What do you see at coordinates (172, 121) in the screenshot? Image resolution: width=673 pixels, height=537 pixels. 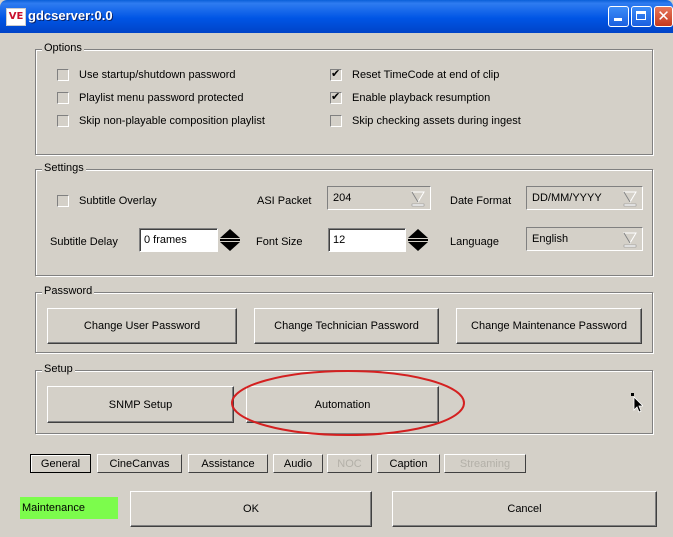 I see `skip-non-playable-label: Skip non-playable composition playlist` at bounding box center [172, 121].